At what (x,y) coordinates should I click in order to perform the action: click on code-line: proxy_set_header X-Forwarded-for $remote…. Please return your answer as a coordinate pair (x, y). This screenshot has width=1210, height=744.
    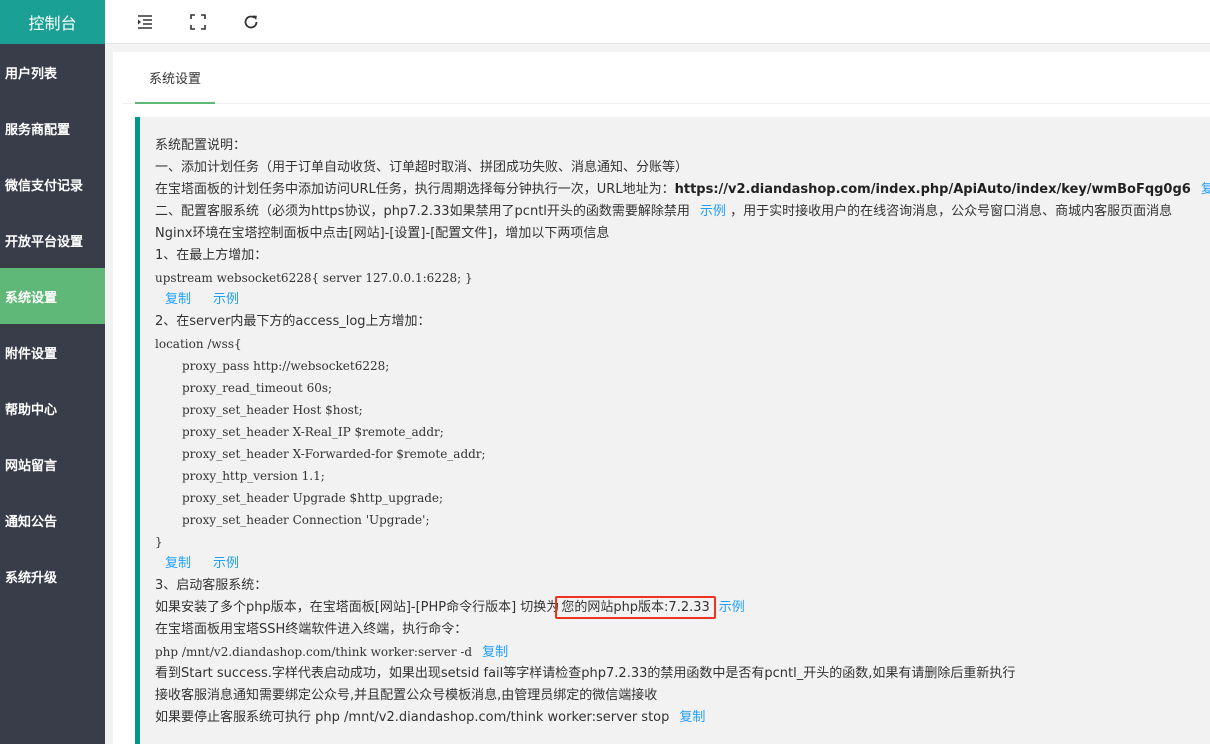
    Looking at the image, I should click on (334, 454).